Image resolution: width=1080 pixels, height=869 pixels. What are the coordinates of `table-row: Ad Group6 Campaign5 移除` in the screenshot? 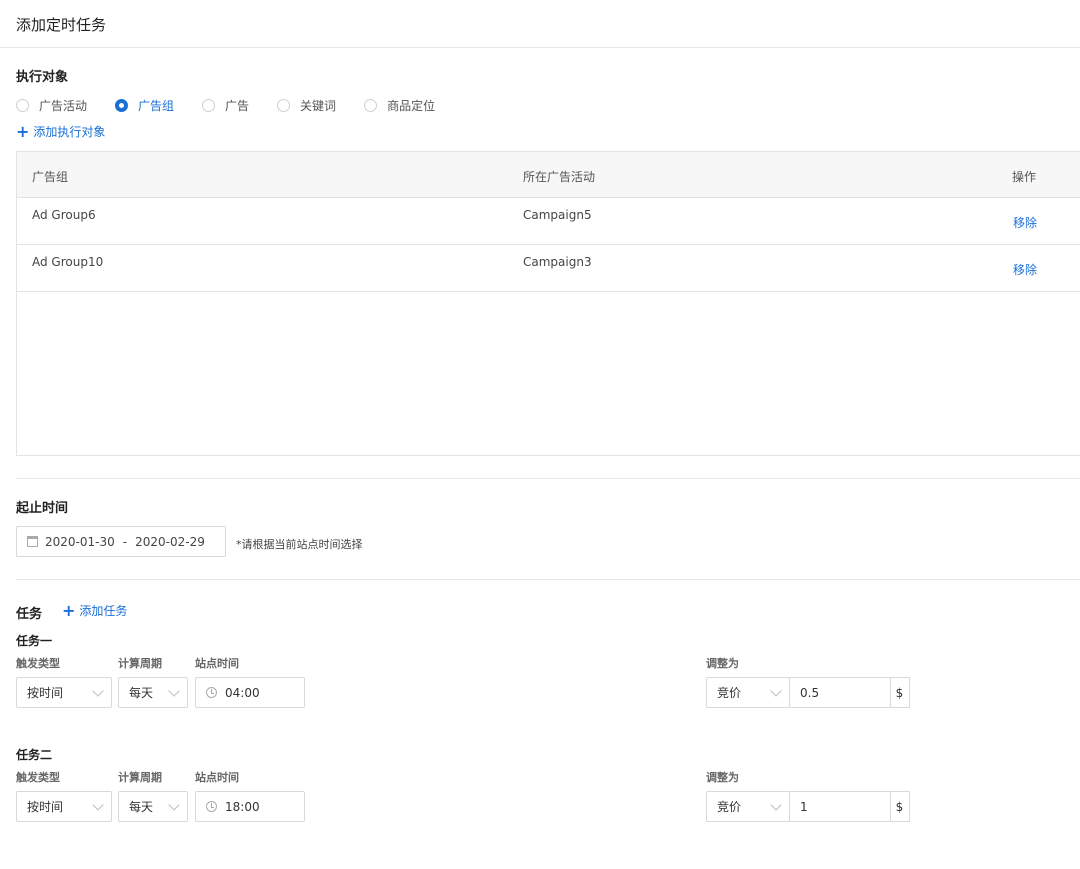 It's located at (548, 221).